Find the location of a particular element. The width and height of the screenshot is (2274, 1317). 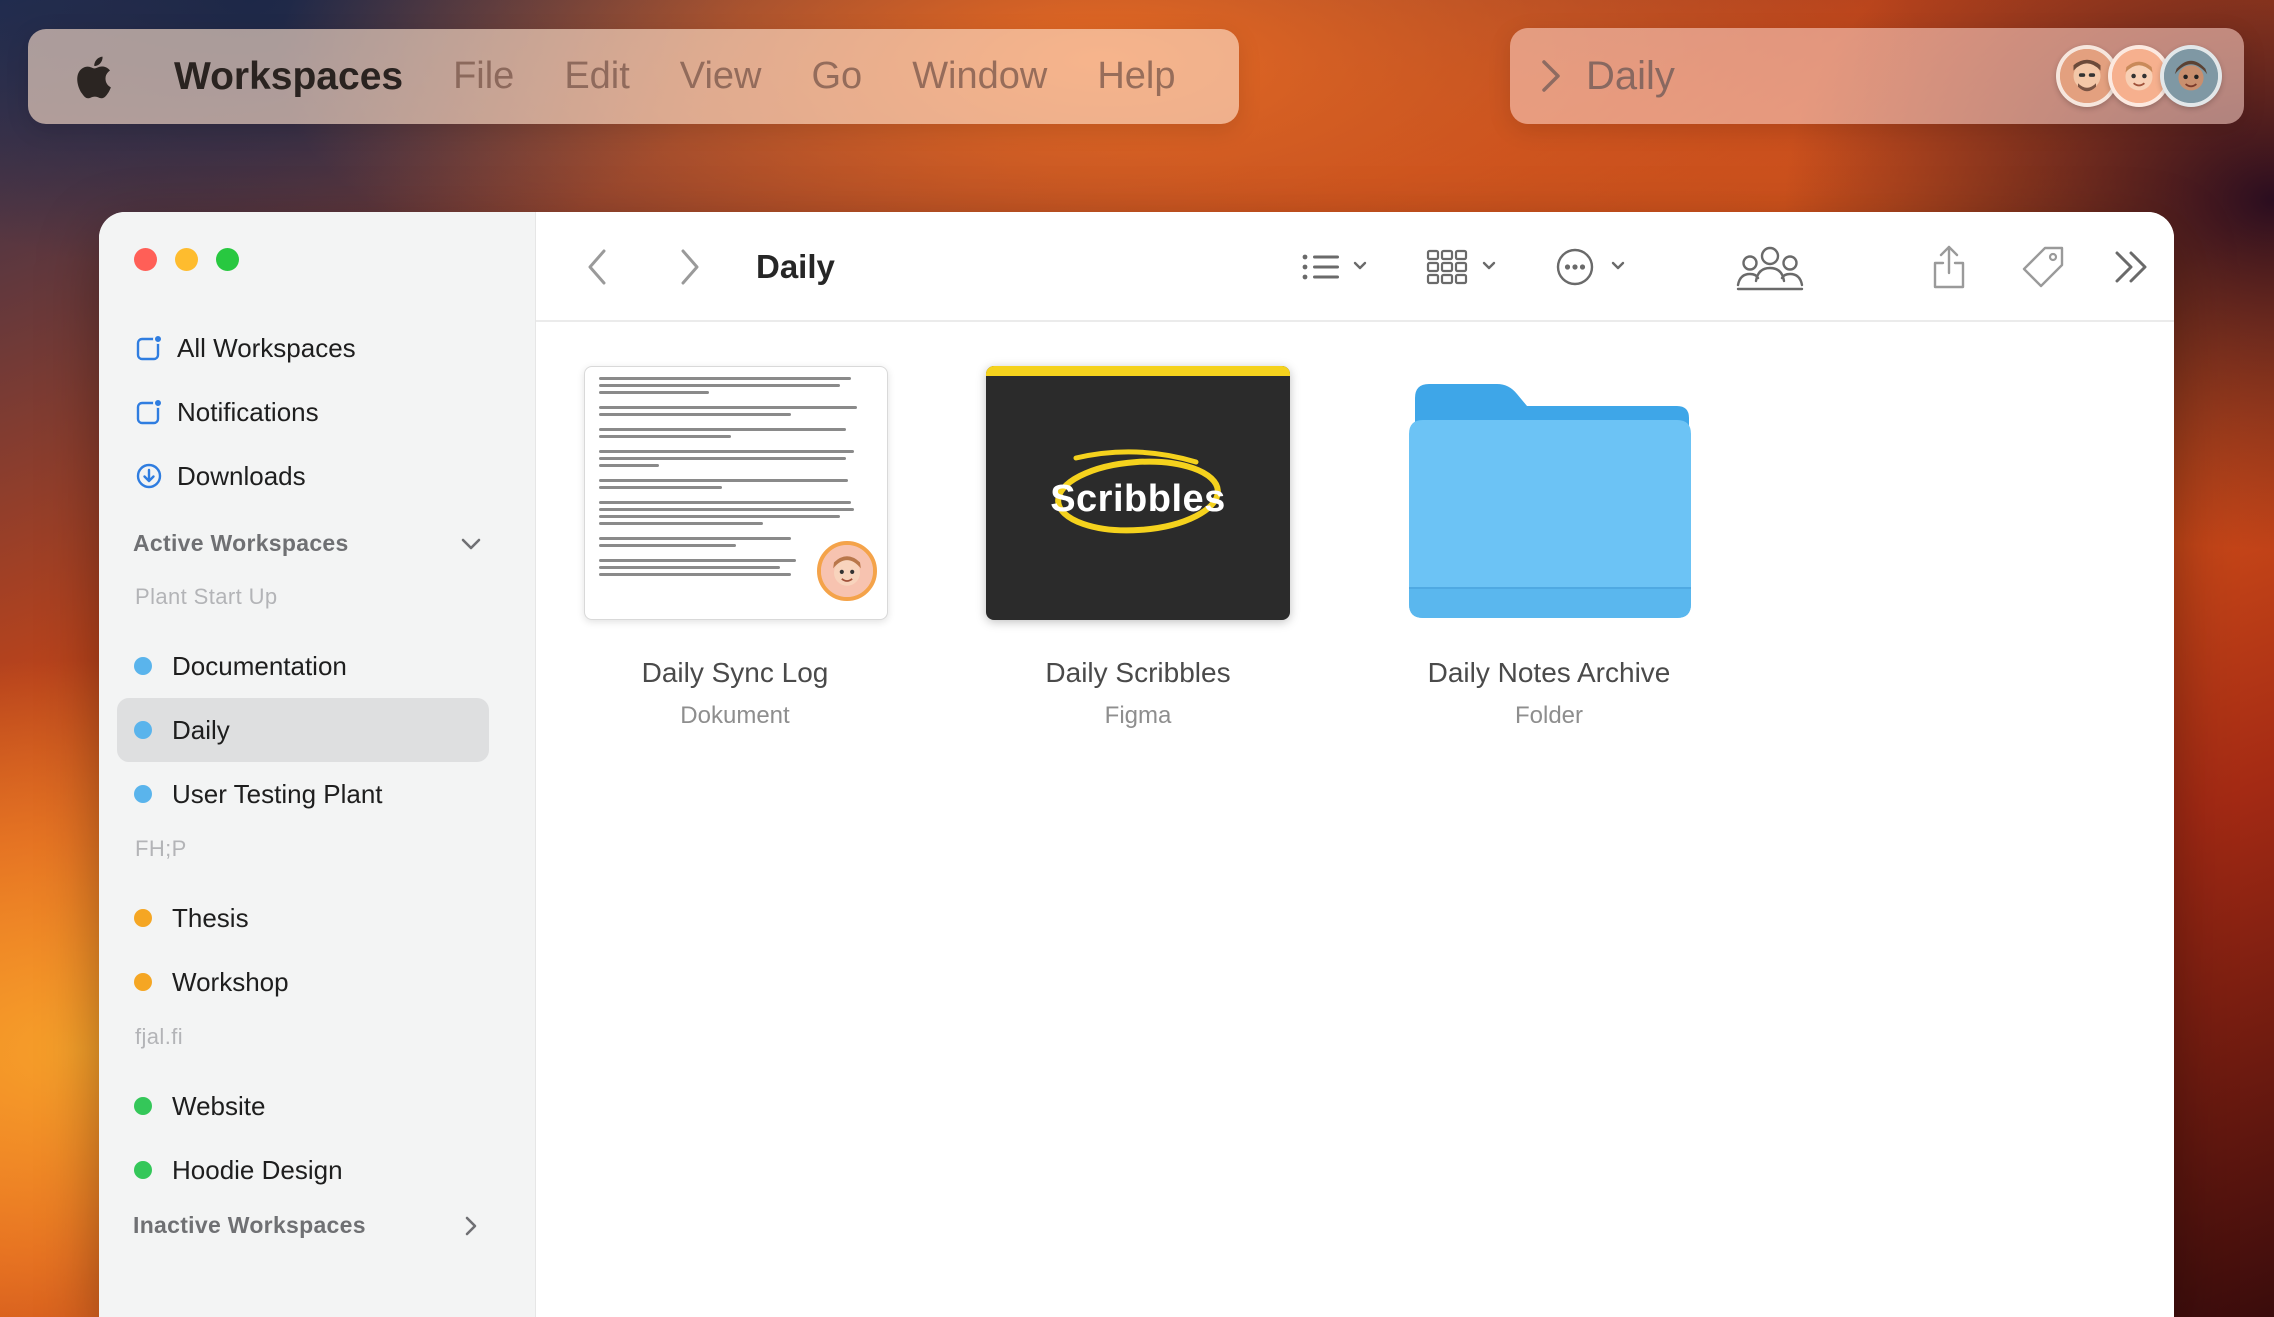

sidebar-item-daily: Daily is located at coordinates (303, 730).